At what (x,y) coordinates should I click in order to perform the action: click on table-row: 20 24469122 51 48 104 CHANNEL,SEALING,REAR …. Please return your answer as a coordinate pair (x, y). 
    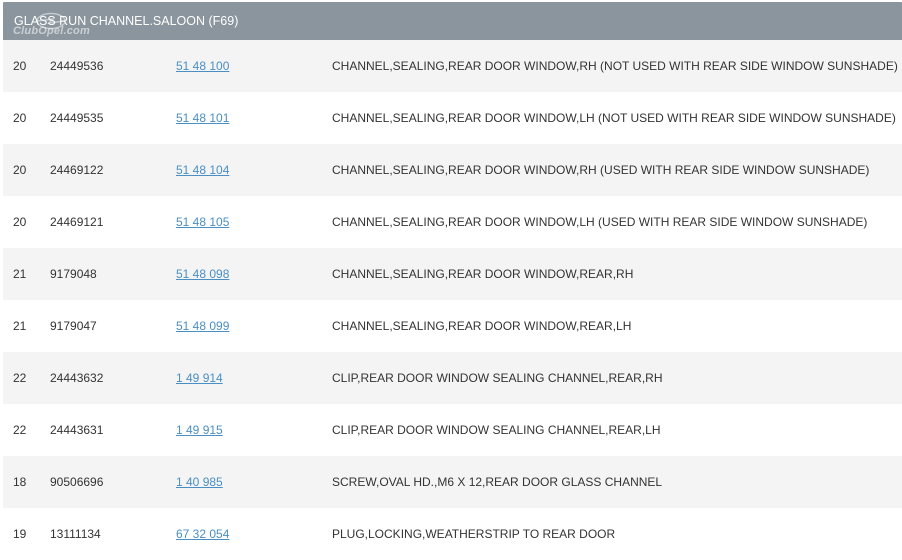
    Looking at the image, I should click on (452, 170).